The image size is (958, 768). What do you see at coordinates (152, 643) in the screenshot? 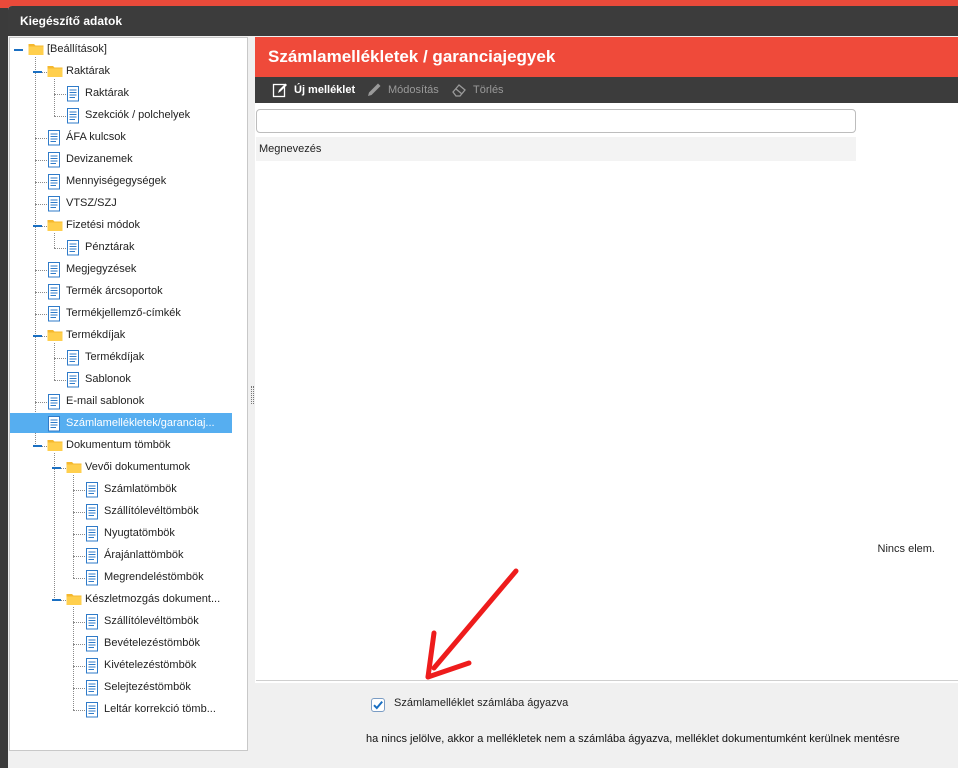
I see `tree-item-label: Bevételezéstömbök` at bounding box center [152, 643].